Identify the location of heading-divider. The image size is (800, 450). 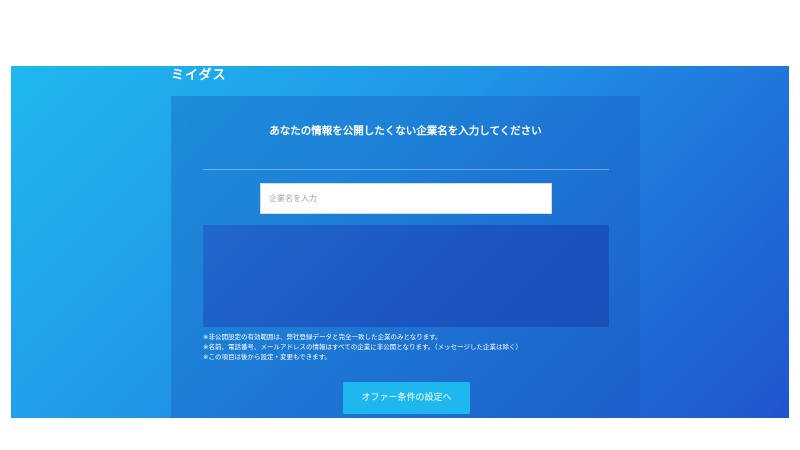
(406, 169).